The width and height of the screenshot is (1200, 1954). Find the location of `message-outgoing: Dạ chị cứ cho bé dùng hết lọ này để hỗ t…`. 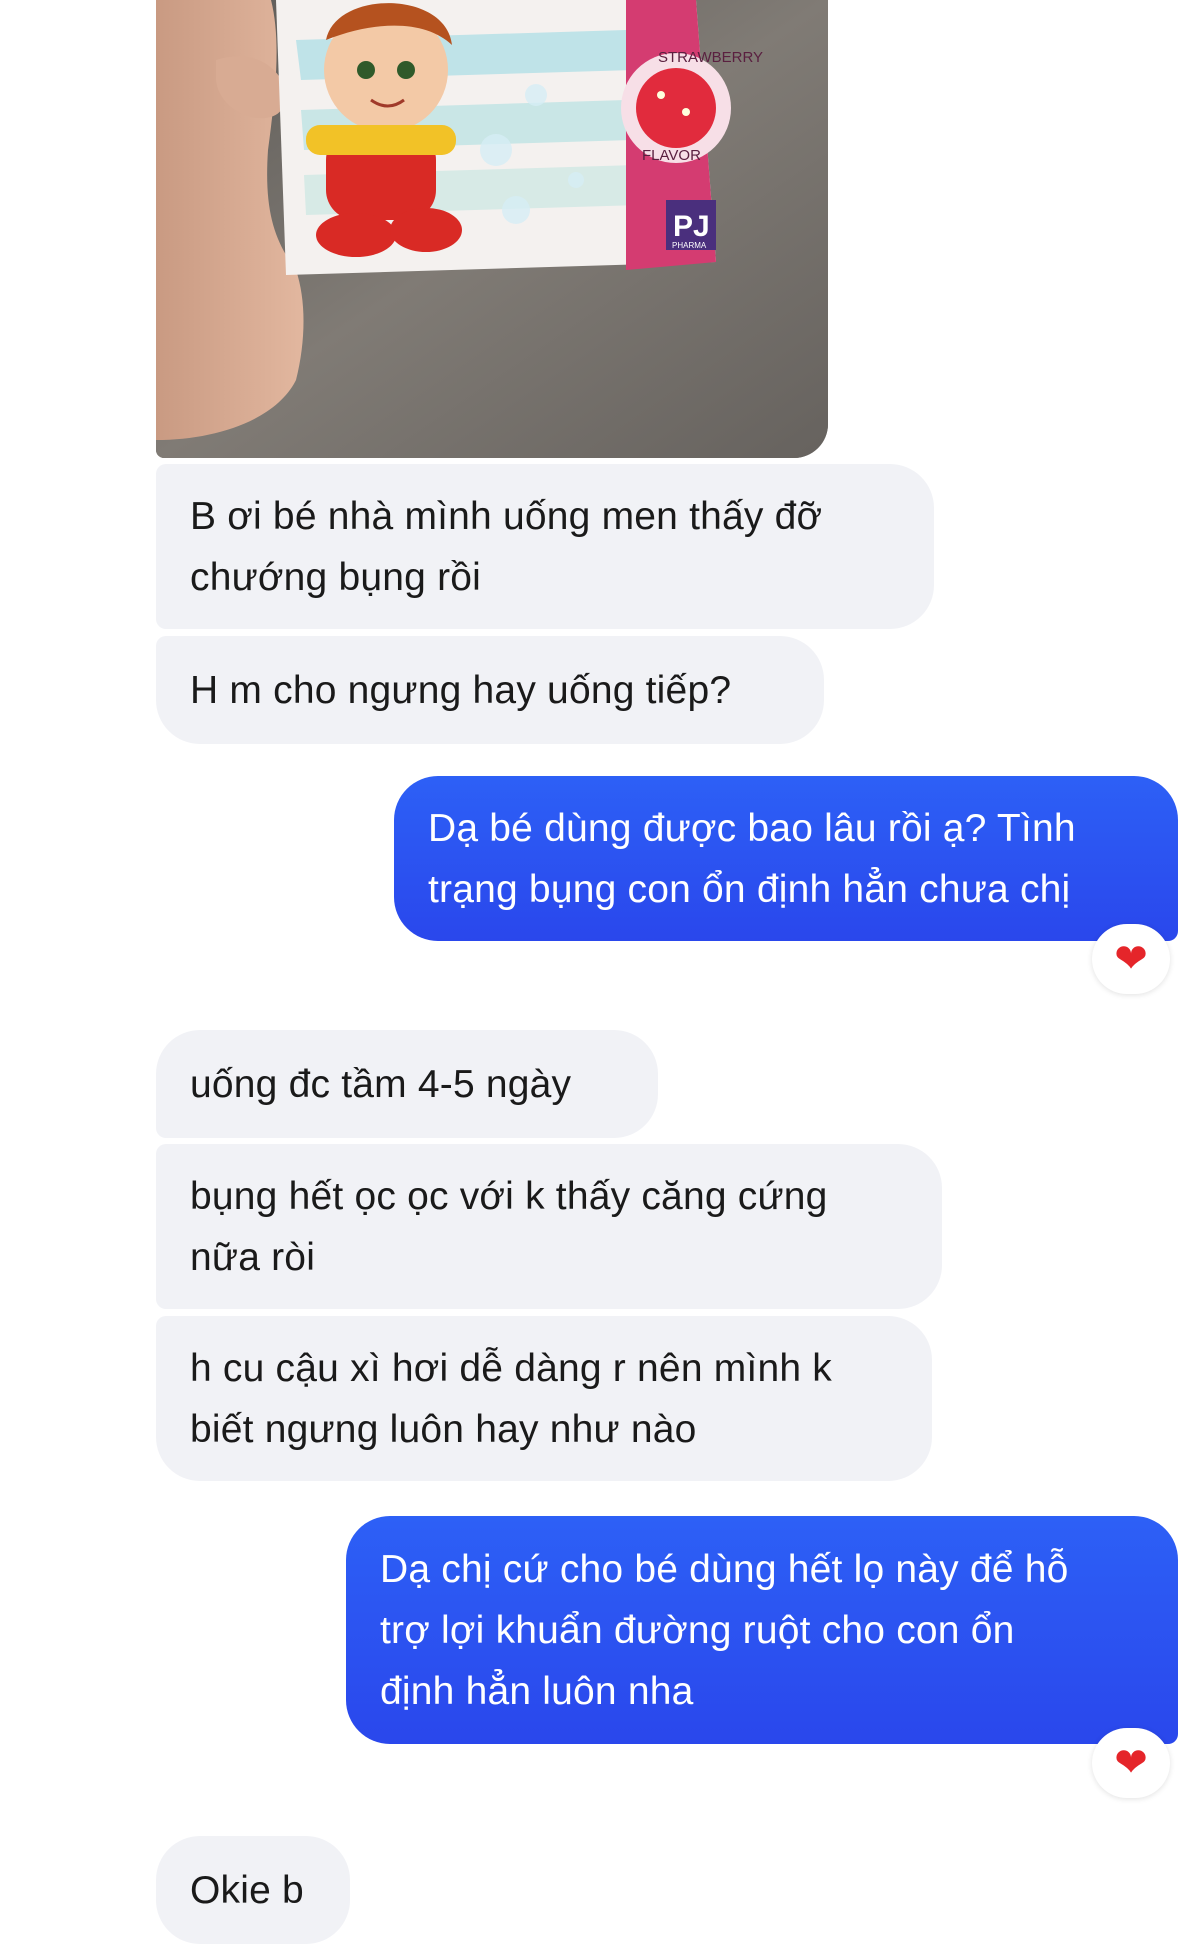

message-outgoing: Dạ chị cứ cho bé dùng hết lọ này để hỗ t… is located at coordinates (762, 1630).